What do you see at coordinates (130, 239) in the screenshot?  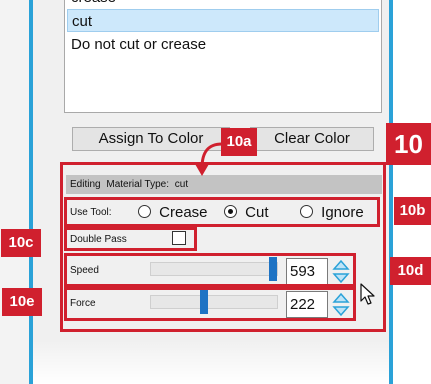 I see `annotation-box-10c` at bounding box center [130, 239].